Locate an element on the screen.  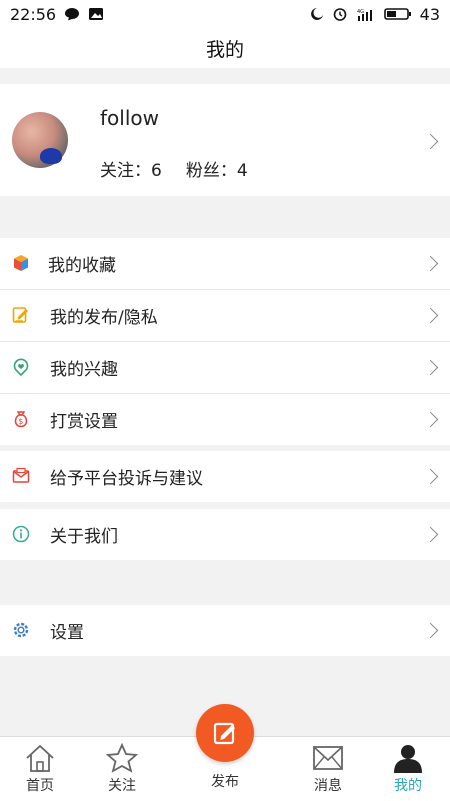
cube-icon is located at coordinates (21, 263).